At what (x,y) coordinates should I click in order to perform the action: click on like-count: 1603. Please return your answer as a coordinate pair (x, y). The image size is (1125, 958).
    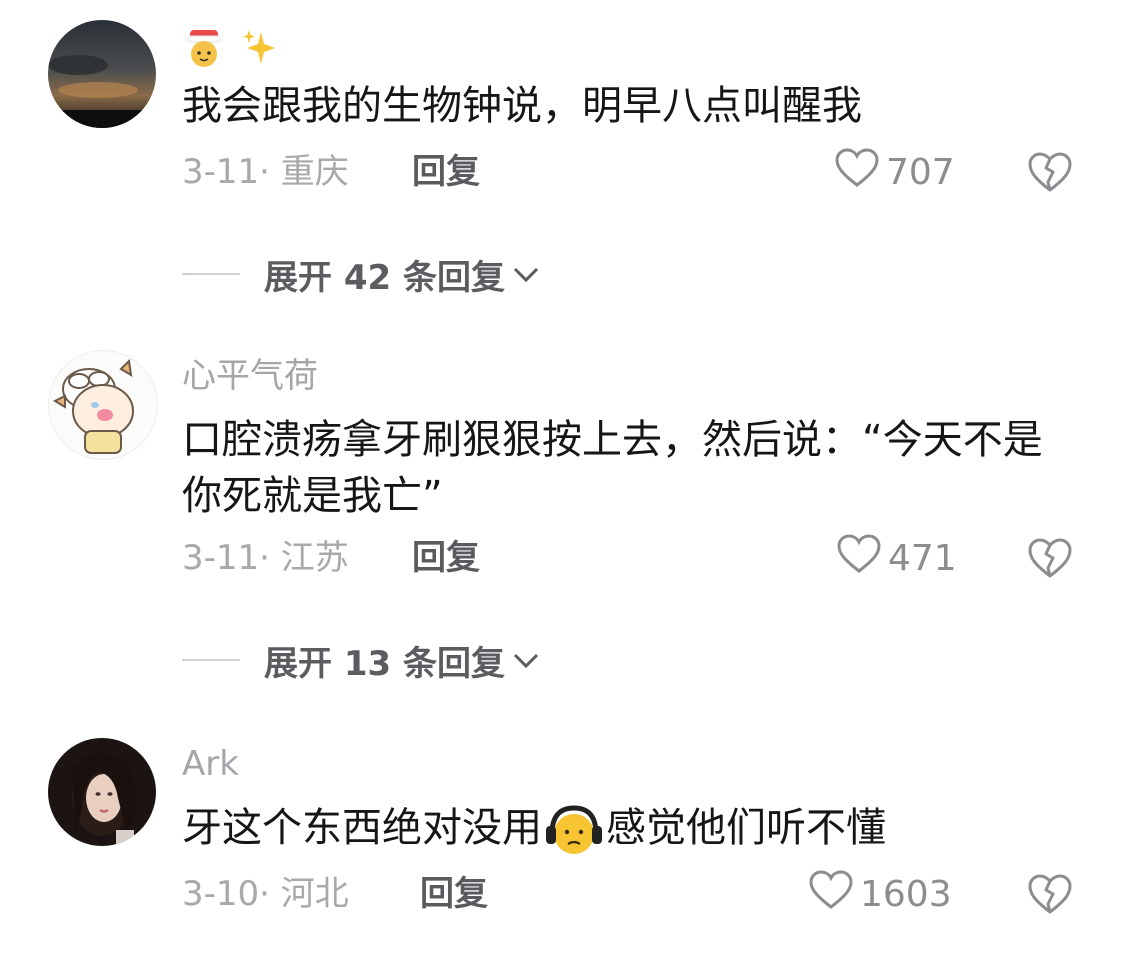
    Looking at the image, I should click on (906, 894).